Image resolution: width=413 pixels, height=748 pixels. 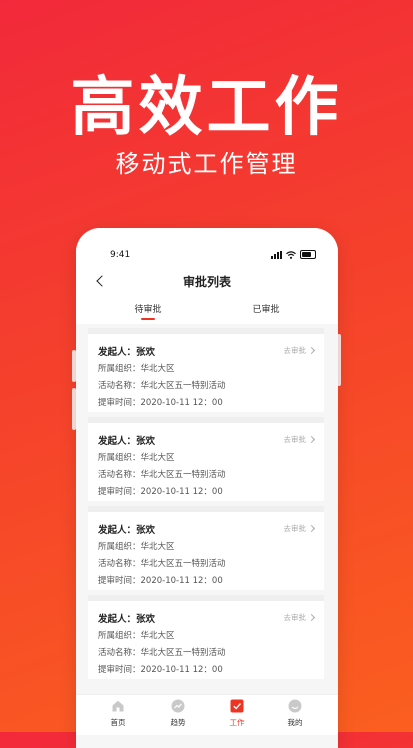 I want to click on status-time: 9:41, so click(x=120, y=255).